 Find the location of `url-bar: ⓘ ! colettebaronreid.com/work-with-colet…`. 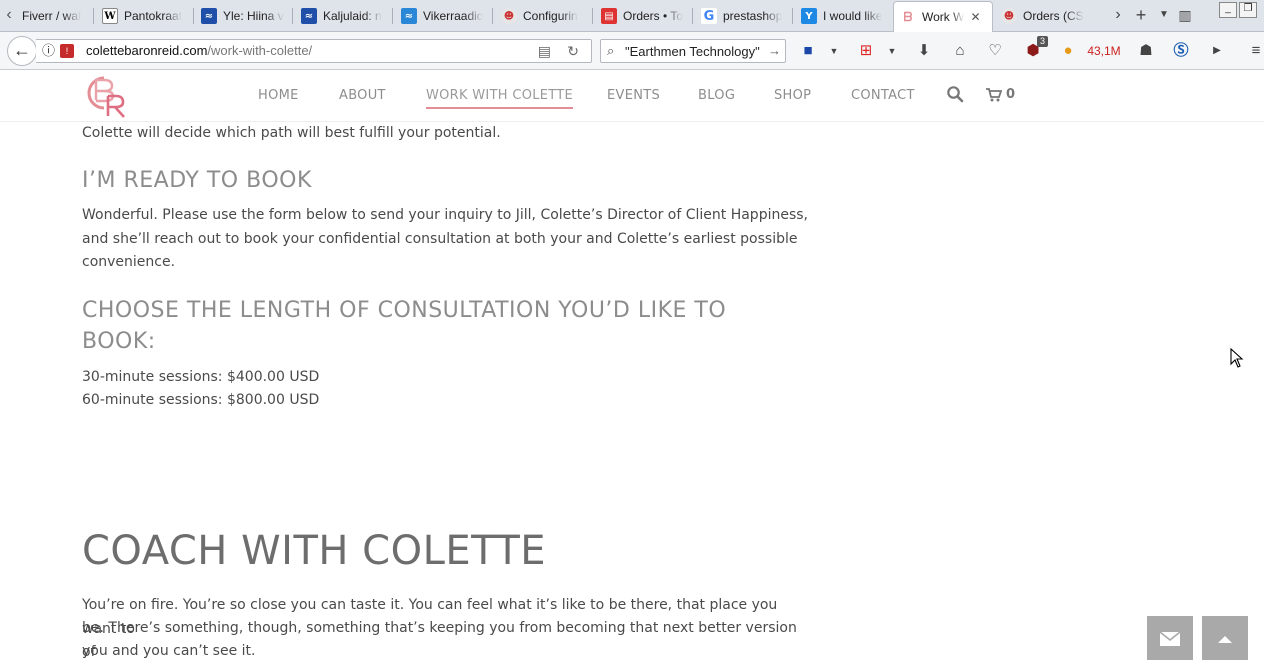

url-bar: ⓘ ! colettebaronreid.com/work-with-colet… is located at coordinates (314, 51).